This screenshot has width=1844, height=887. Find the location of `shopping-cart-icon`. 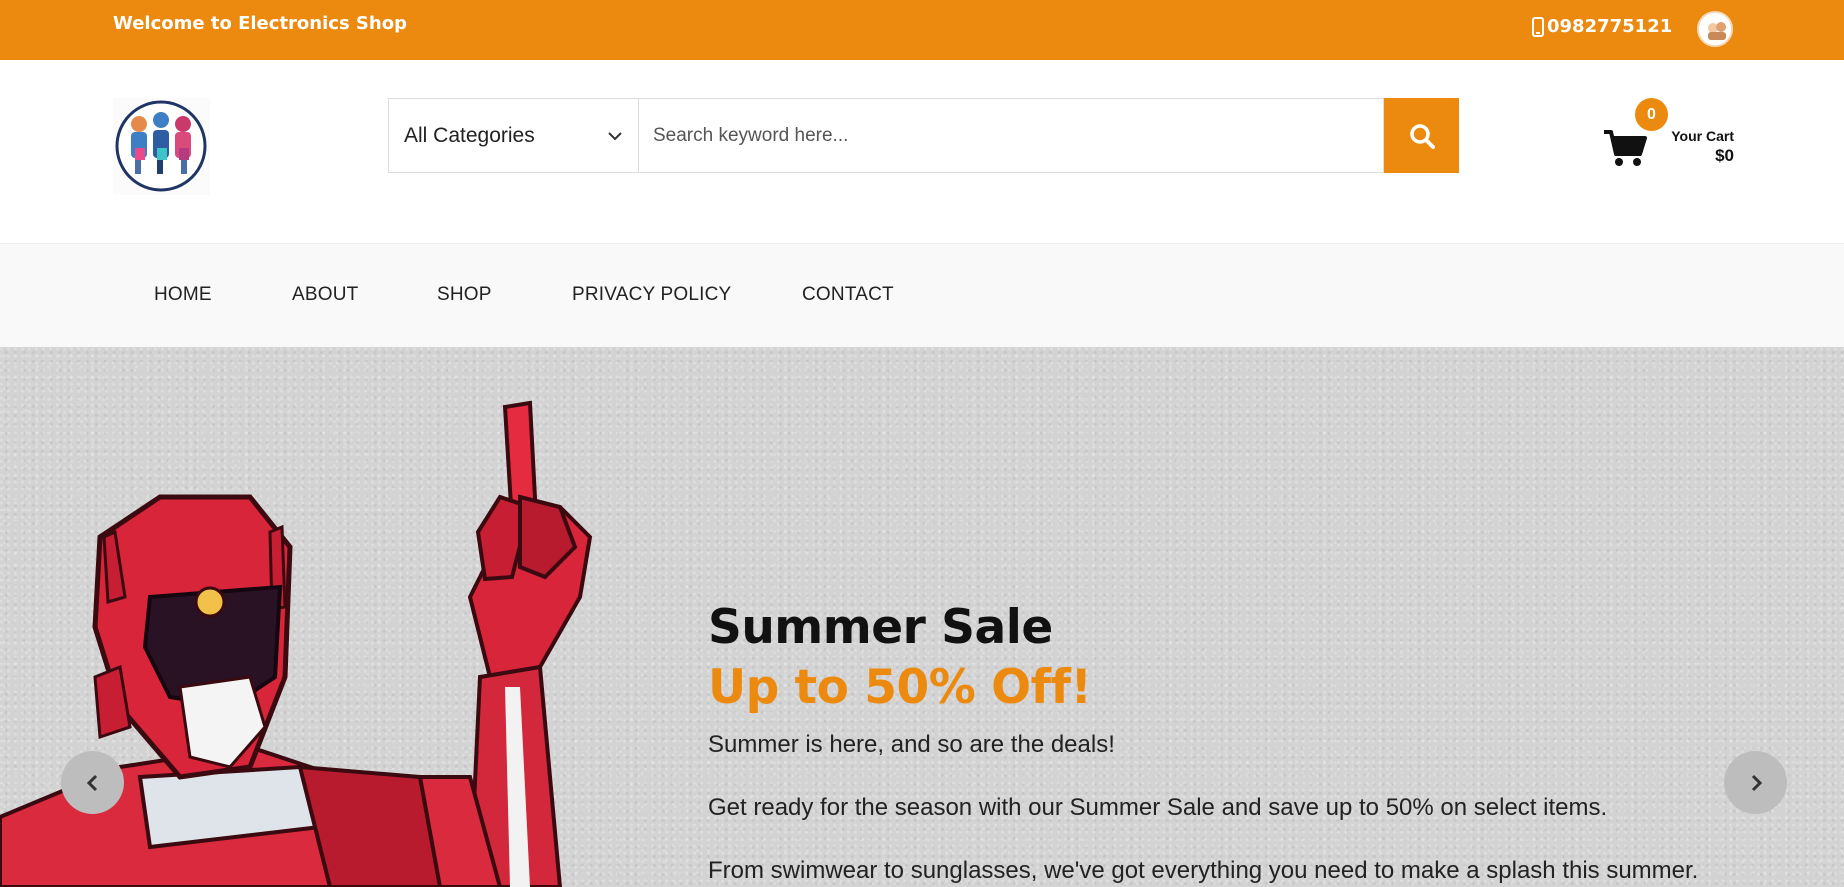

shopping-cart-icon is located at coordinates (1625, 148).